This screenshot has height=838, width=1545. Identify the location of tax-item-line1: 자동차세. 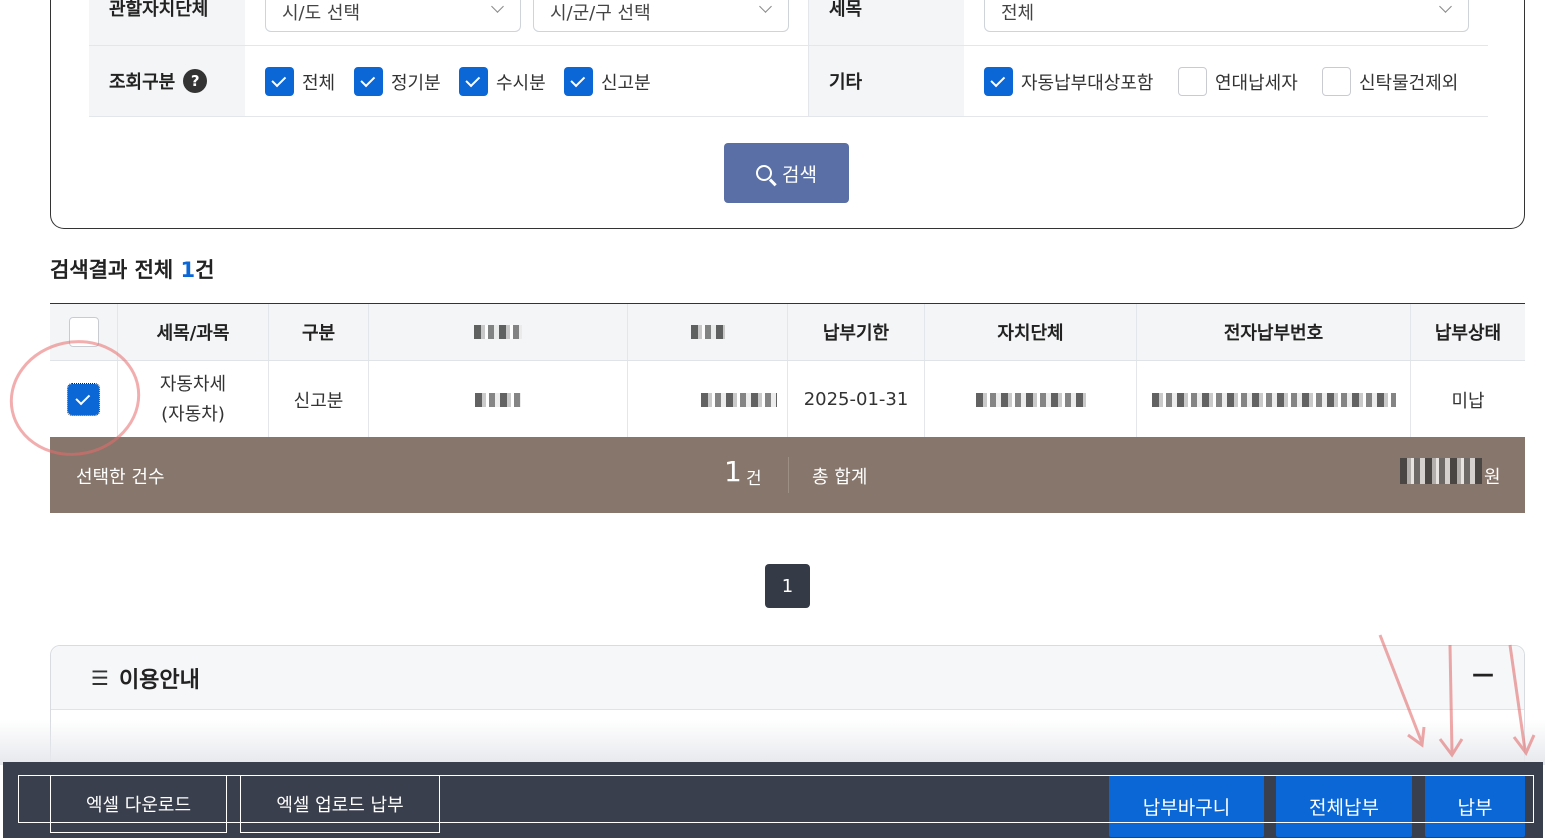
(193, 384).